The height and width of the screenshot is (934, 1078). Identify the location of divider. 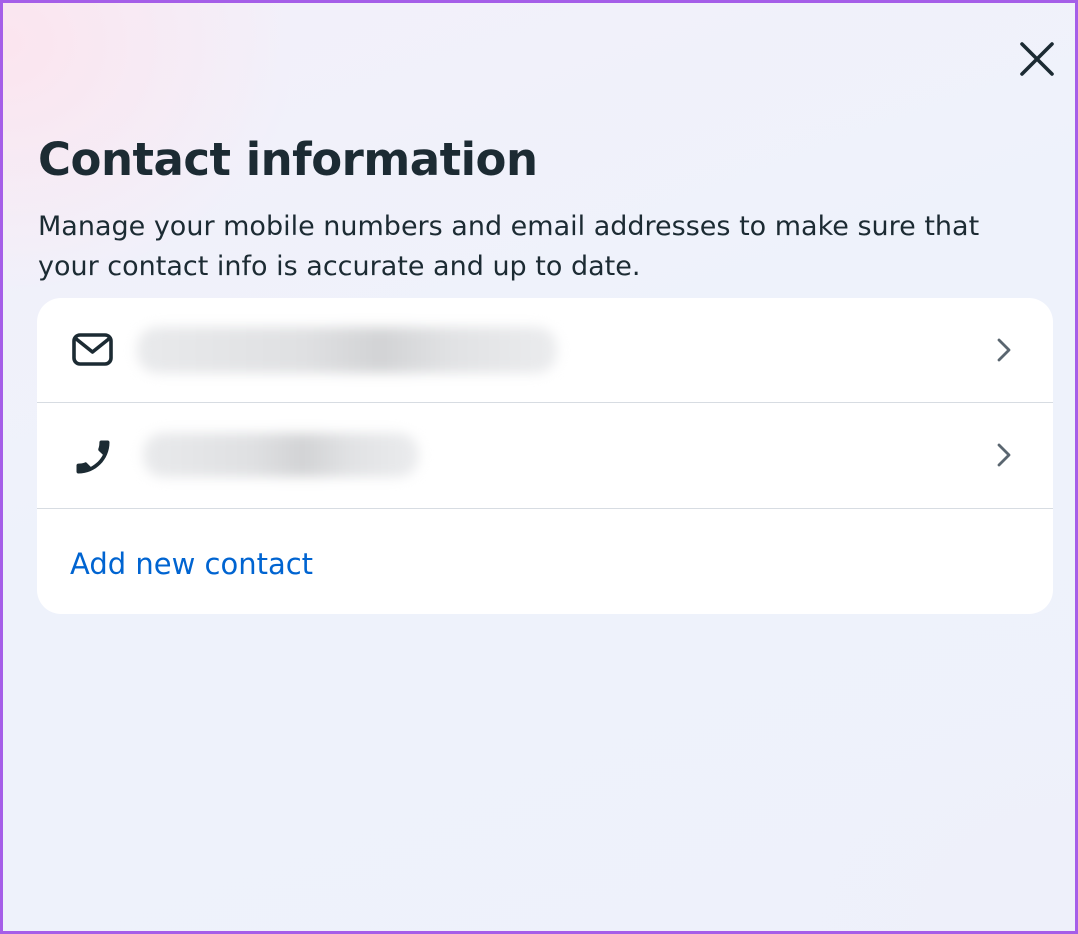
(545, 508).